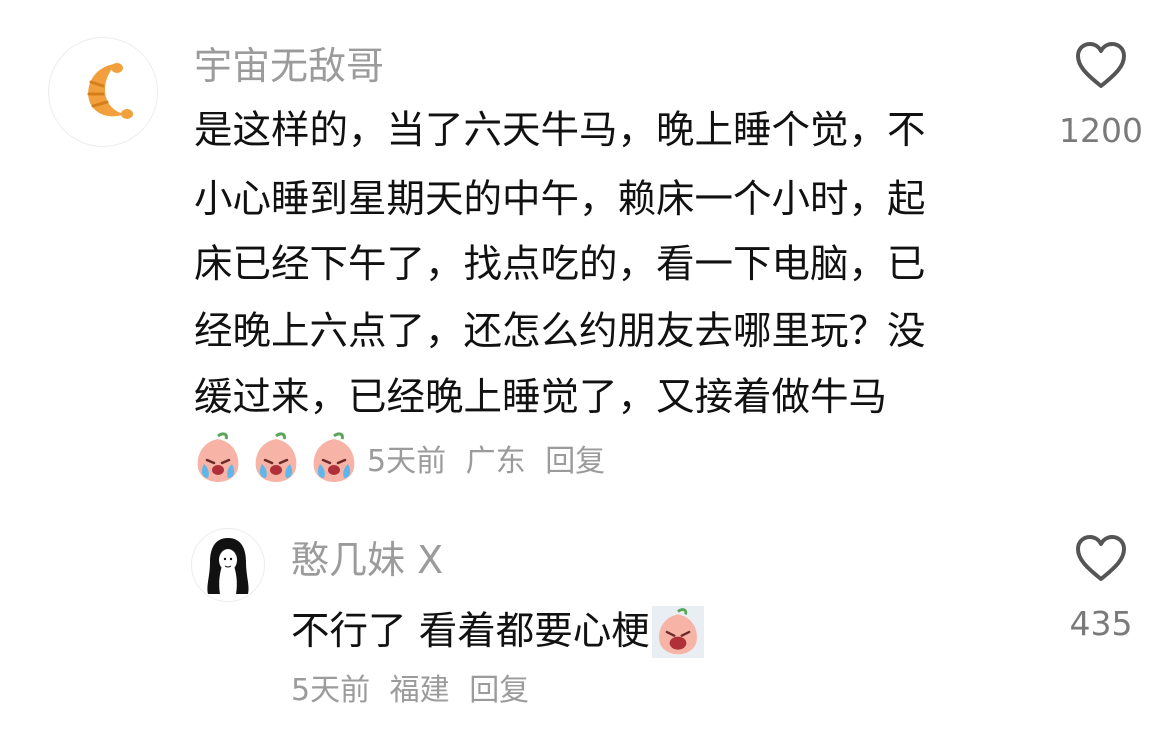  I want to click on comment-like-count: 1200, so click(1101, 130).